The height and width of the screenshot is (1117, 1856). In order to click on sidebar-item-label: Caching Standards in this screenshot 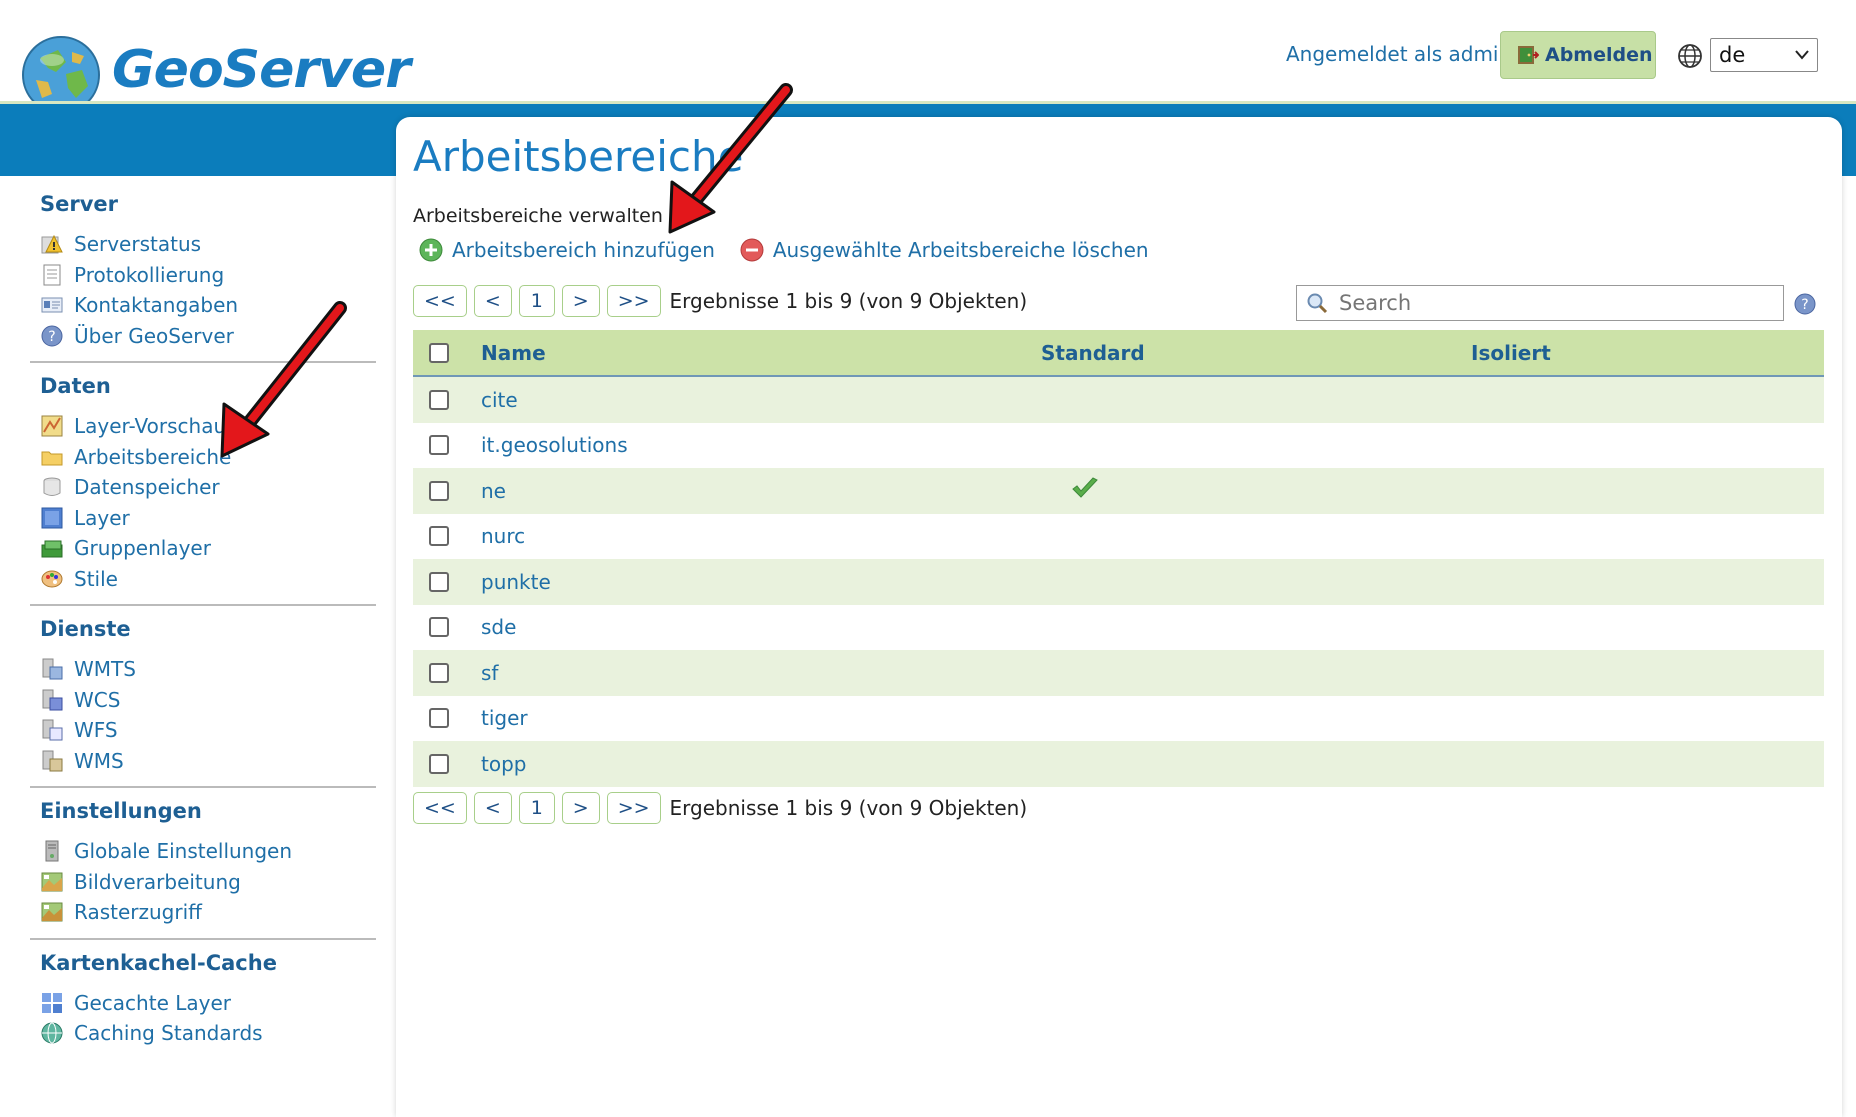, I will do `click(168, 1033)`.